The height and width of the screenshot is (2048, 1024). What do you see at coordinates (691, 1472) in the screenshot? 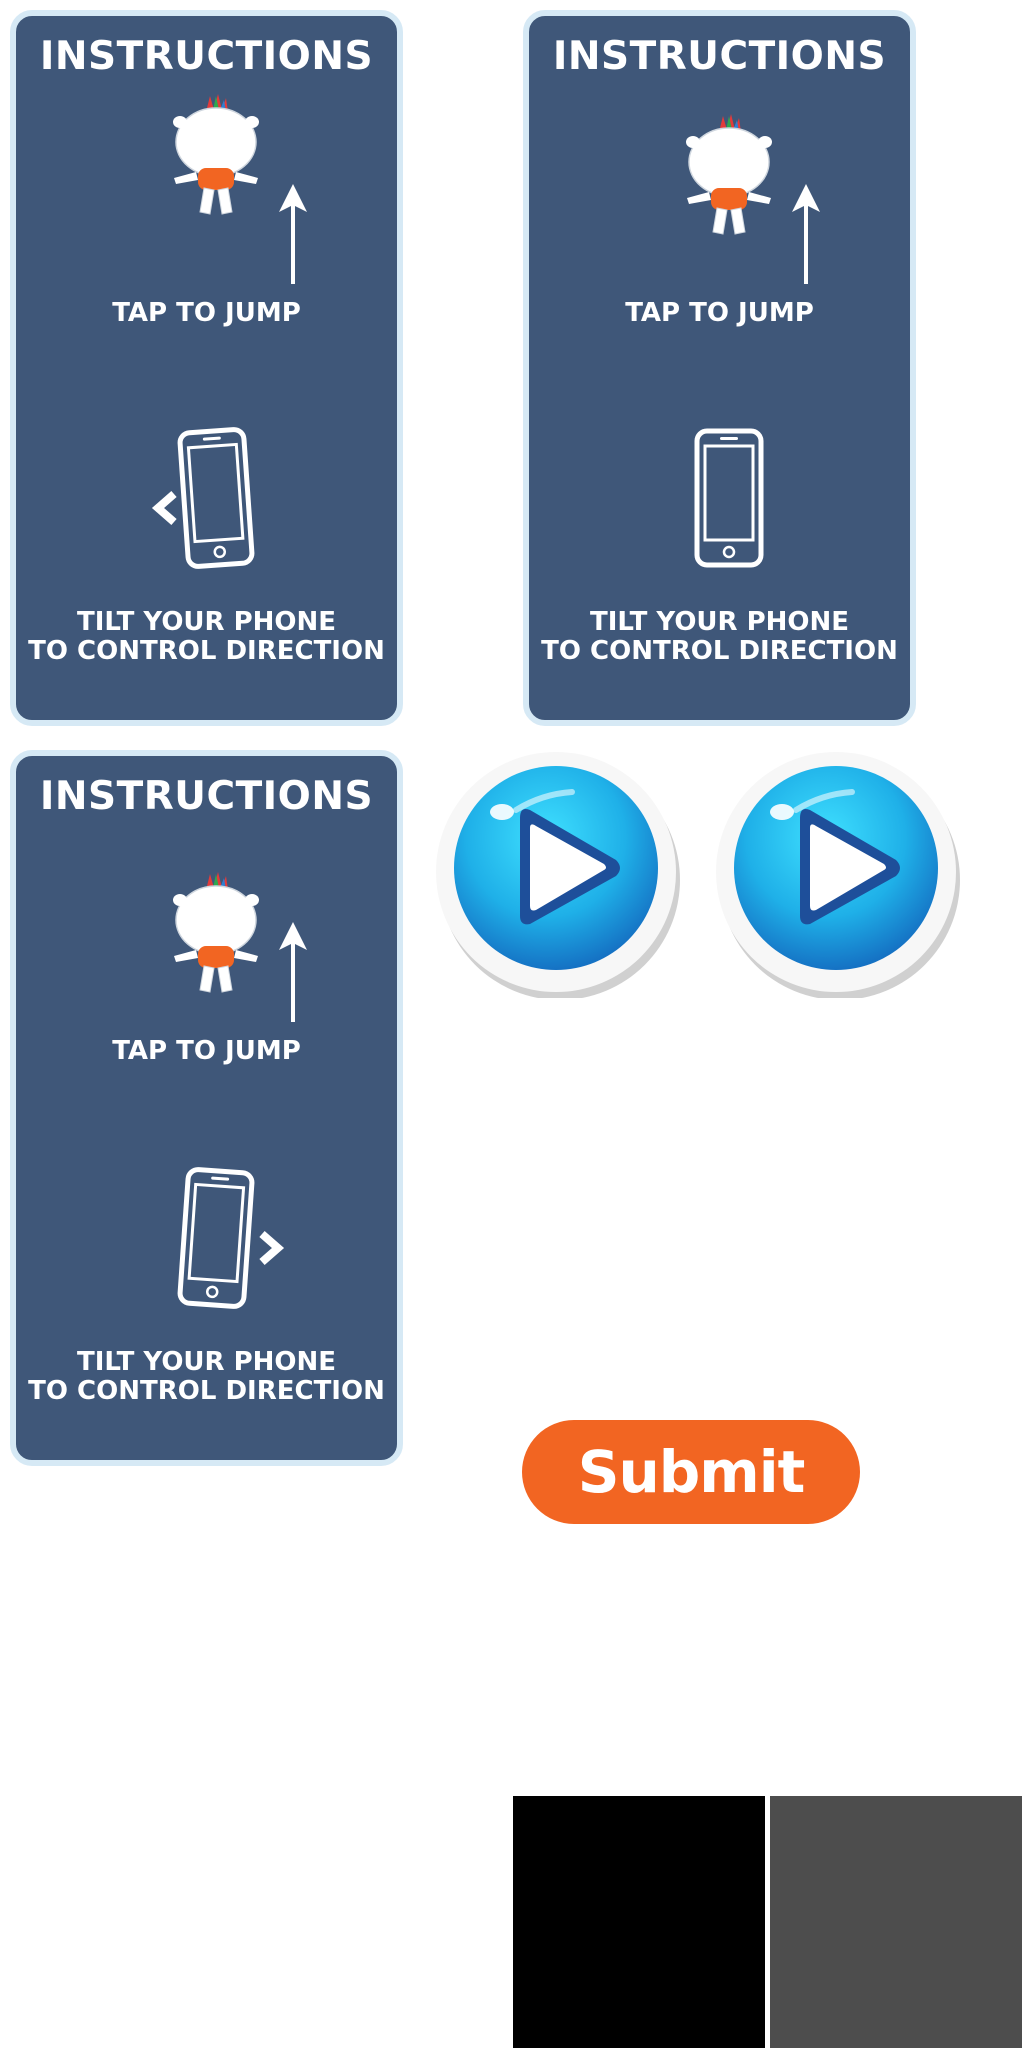
I see `submit-button: Submit` at bounding box center [691, 1472].